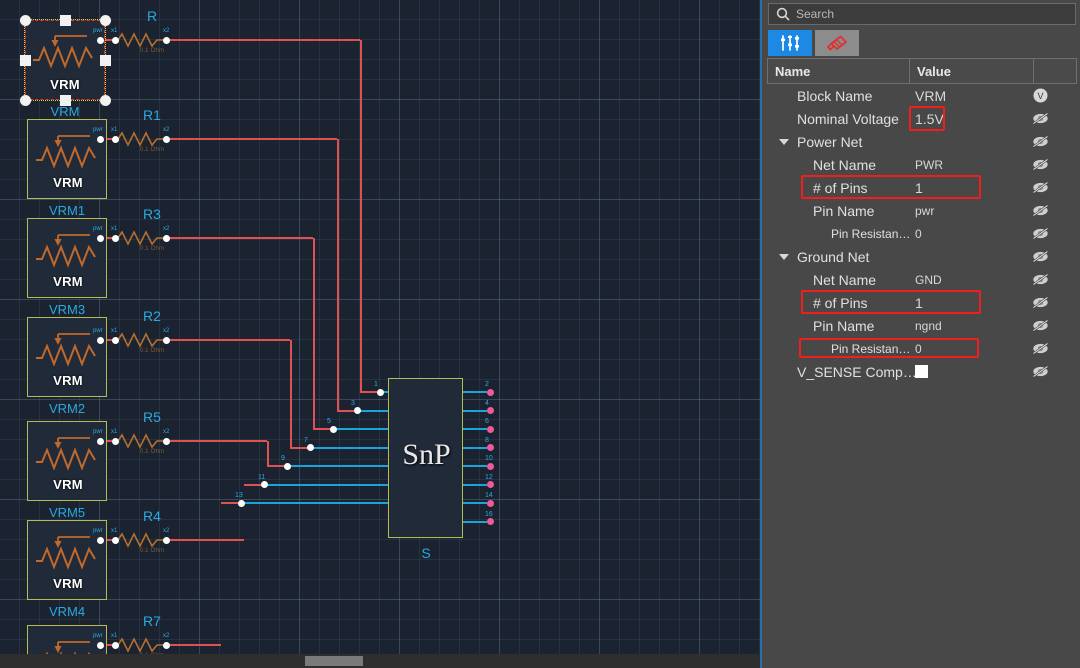 Image resolution: width=1080 pixels, height=668 pixels. What do you see at coordinates (840, 302) in the screenshot?
I see `property-name: # of Pins` at bounding box center [840, 302].